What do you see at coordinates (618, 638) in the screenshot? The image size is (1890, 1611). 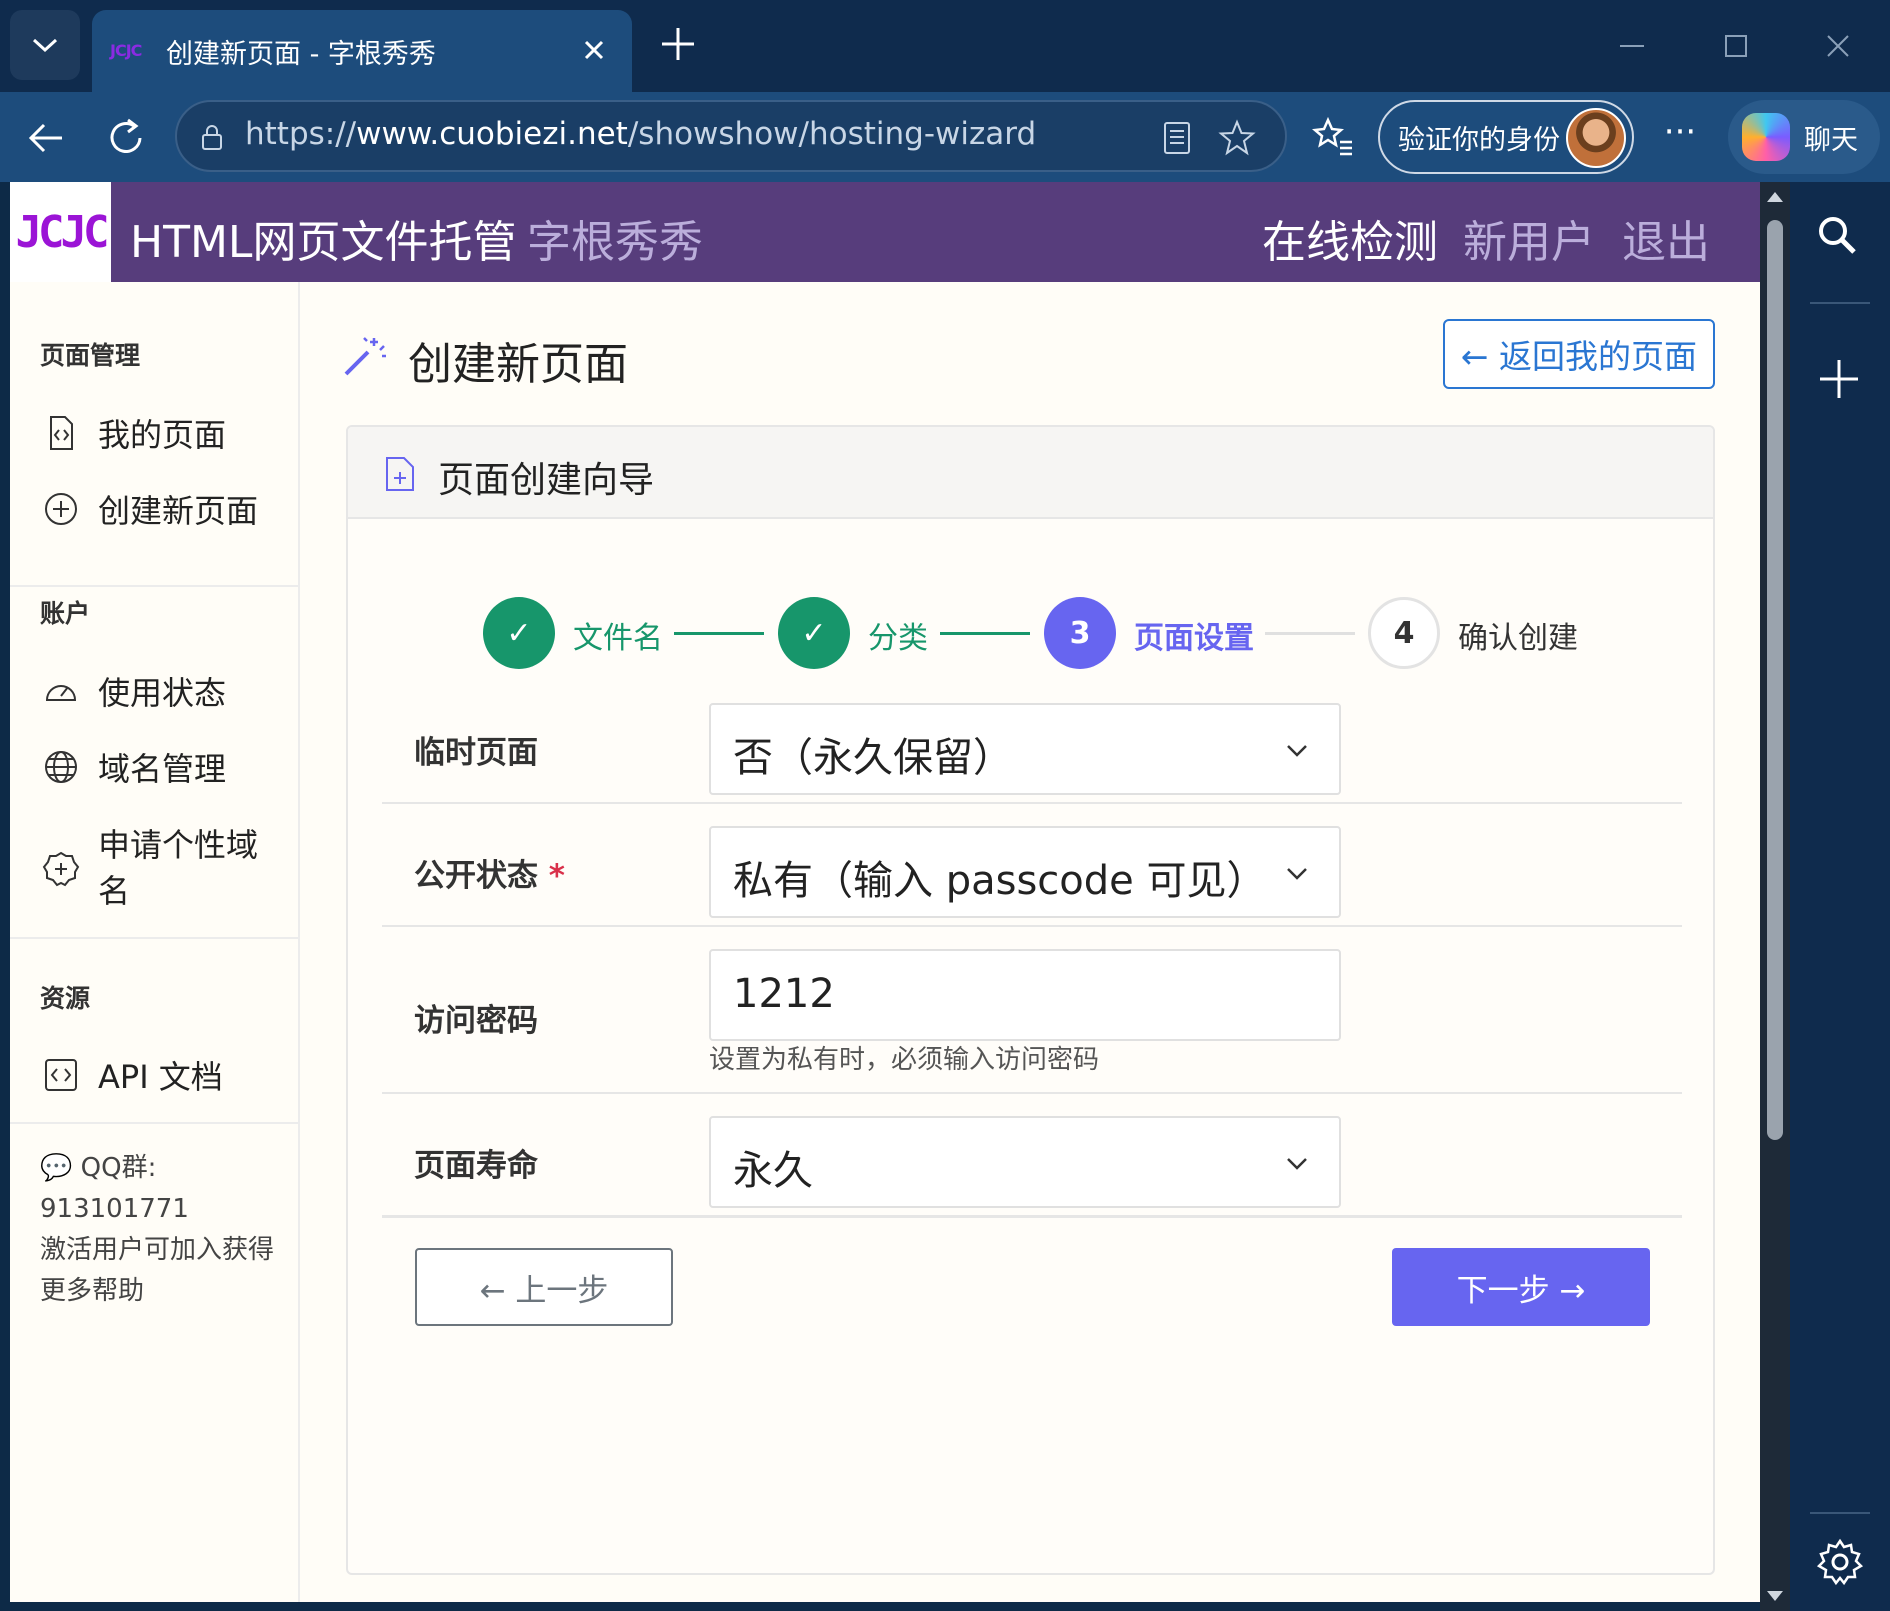 I see `step-1-label: 文件名` at bounding box center [618, 638].